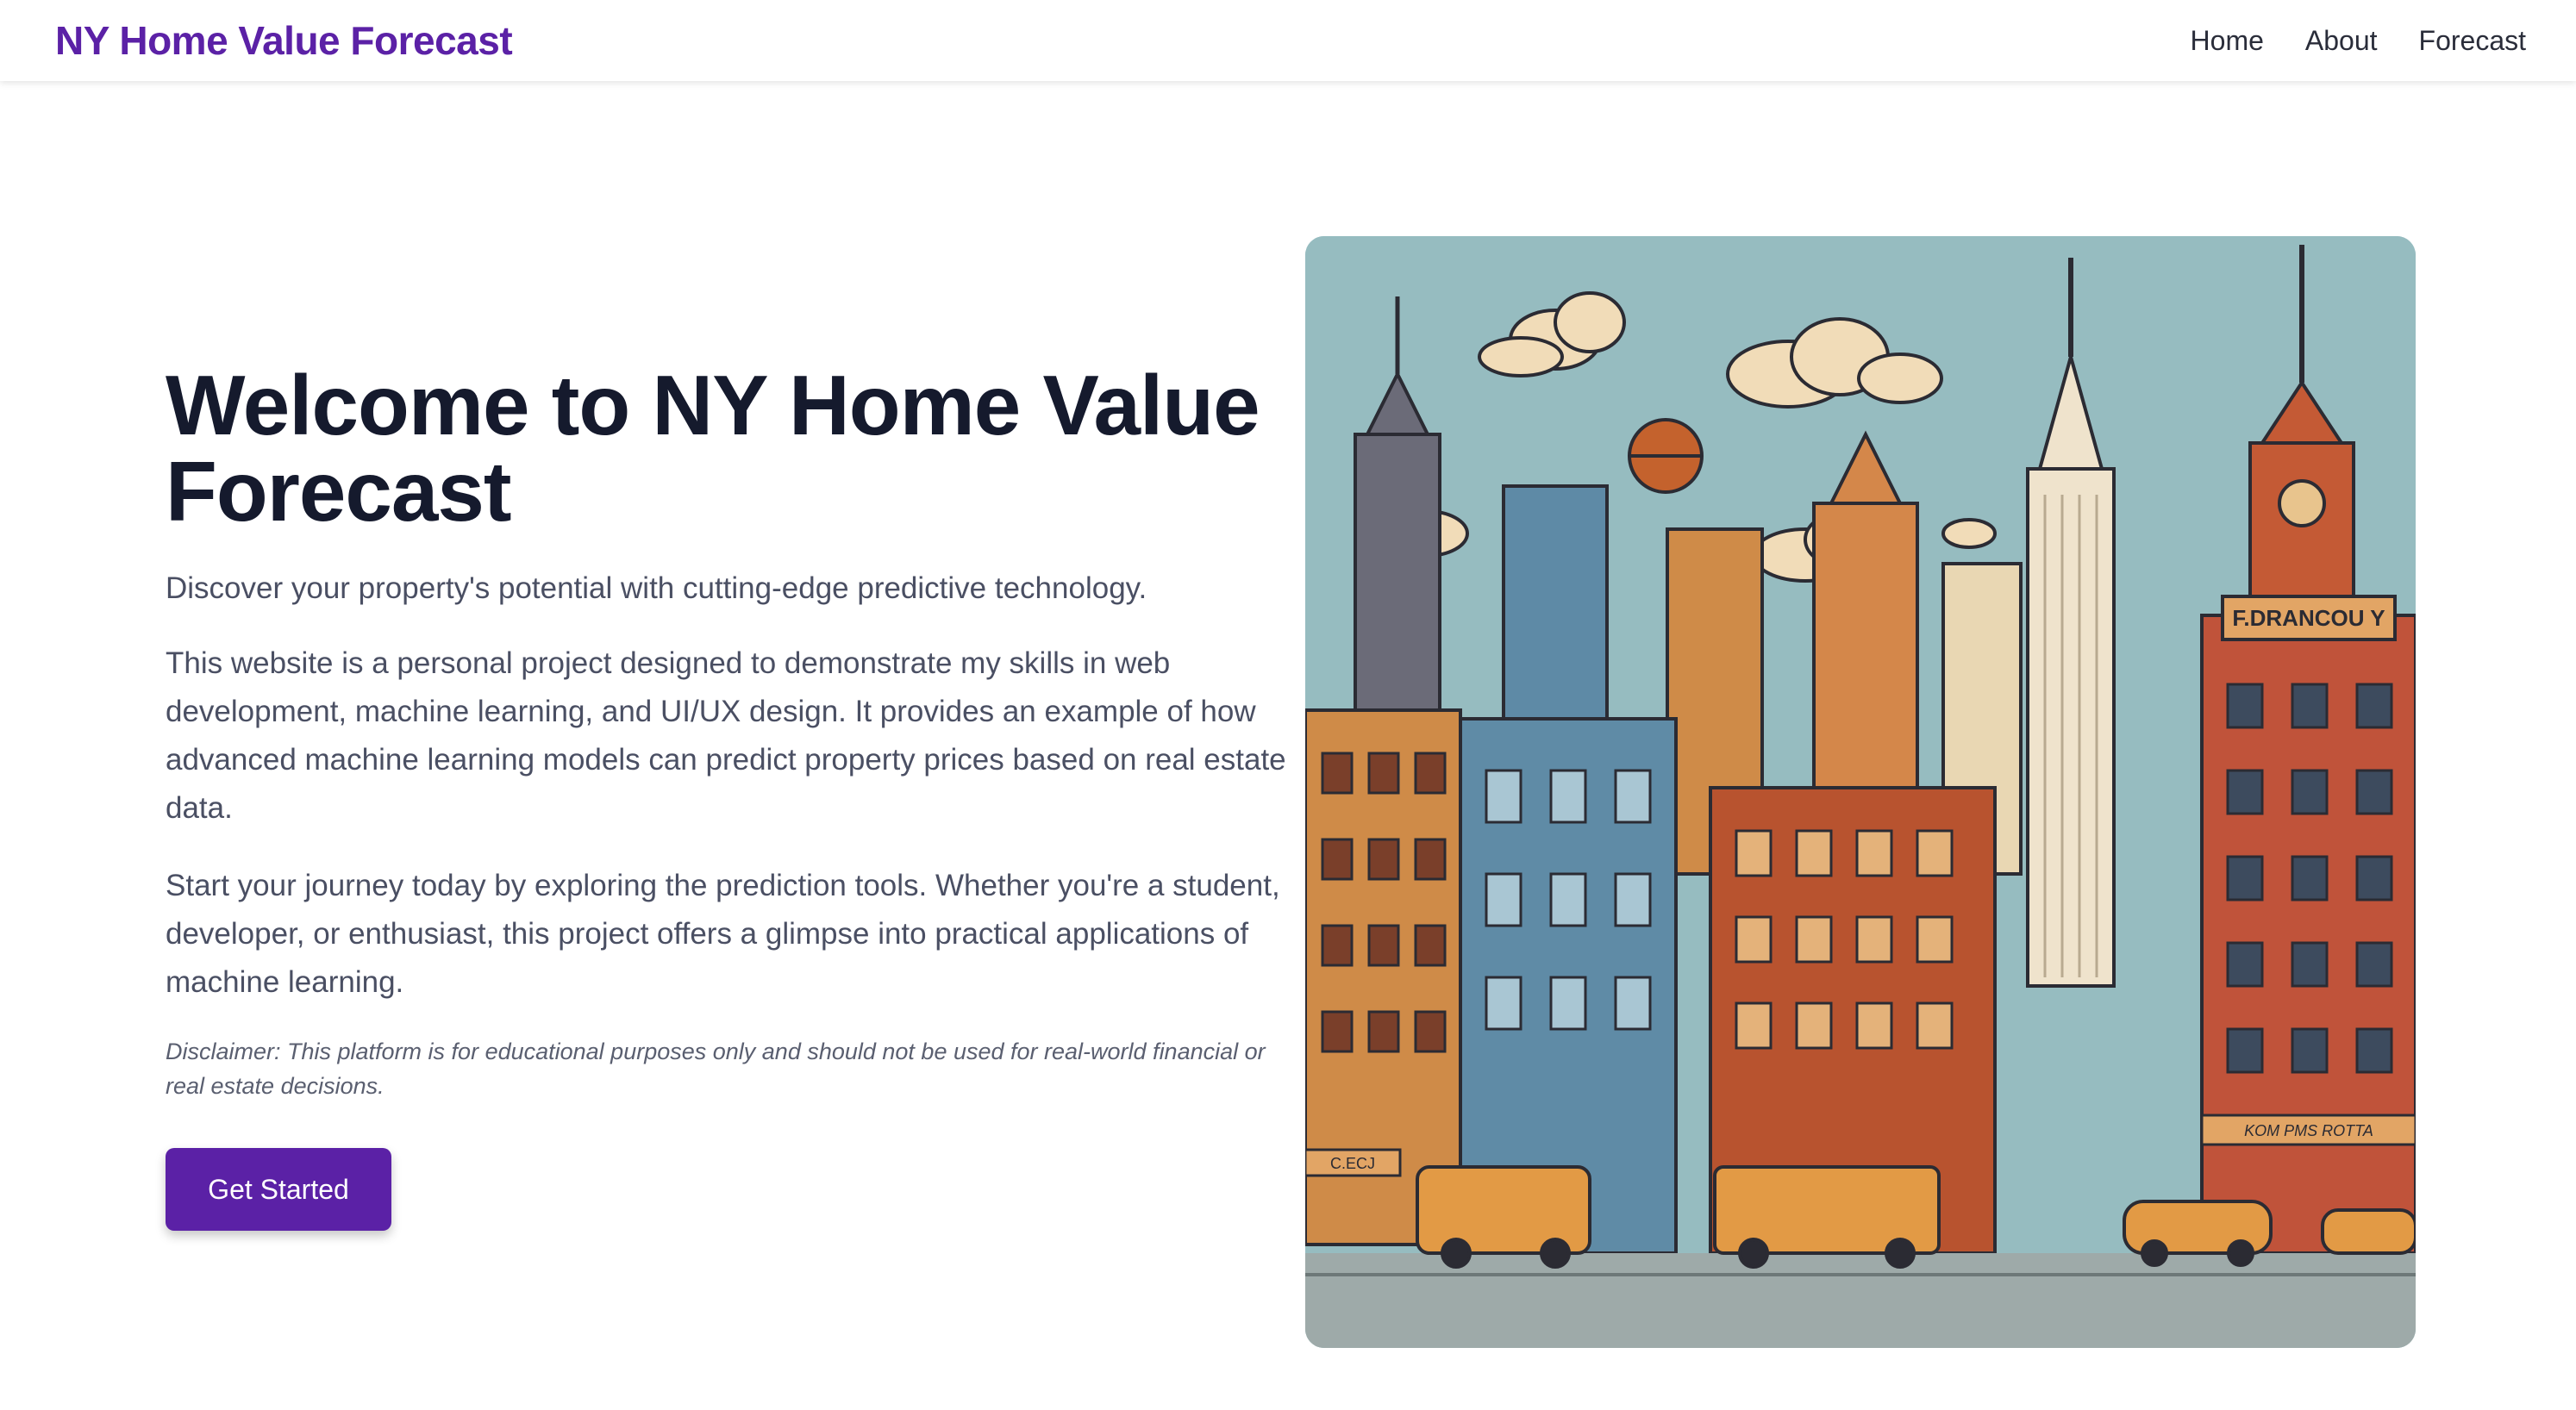 The width and height of the screenshot is (2576, 1410). Describe the element at coordinates (278, 1189) in the screenshot. I see `get-started-button: Get Started` at that location.